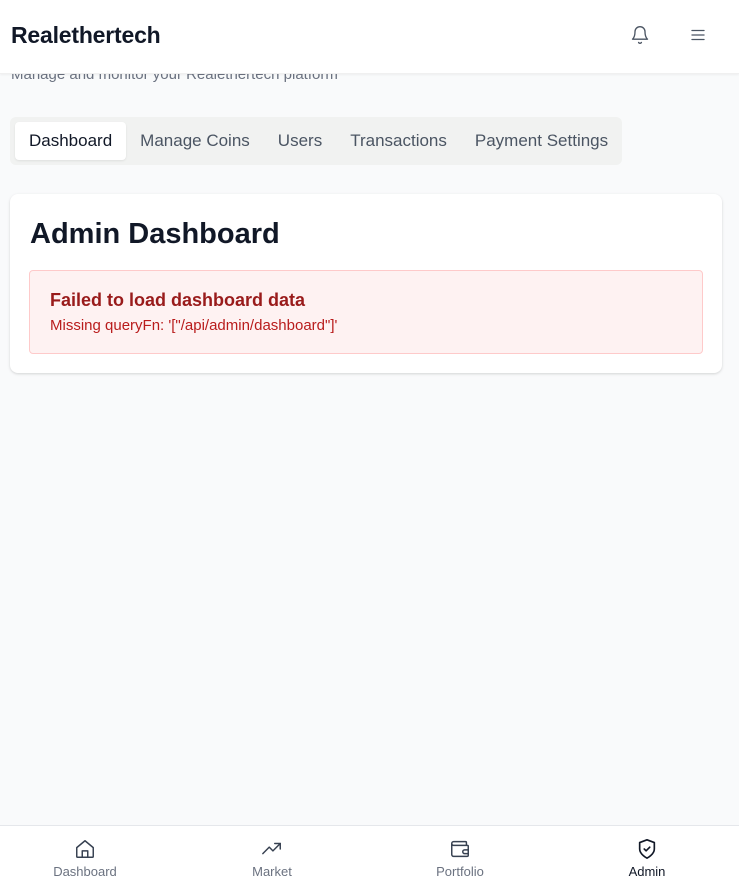  What do you see at coordinates (647, 849) in the screenshot?
I see `shield-check-icon` at bounding box center [647, 849].